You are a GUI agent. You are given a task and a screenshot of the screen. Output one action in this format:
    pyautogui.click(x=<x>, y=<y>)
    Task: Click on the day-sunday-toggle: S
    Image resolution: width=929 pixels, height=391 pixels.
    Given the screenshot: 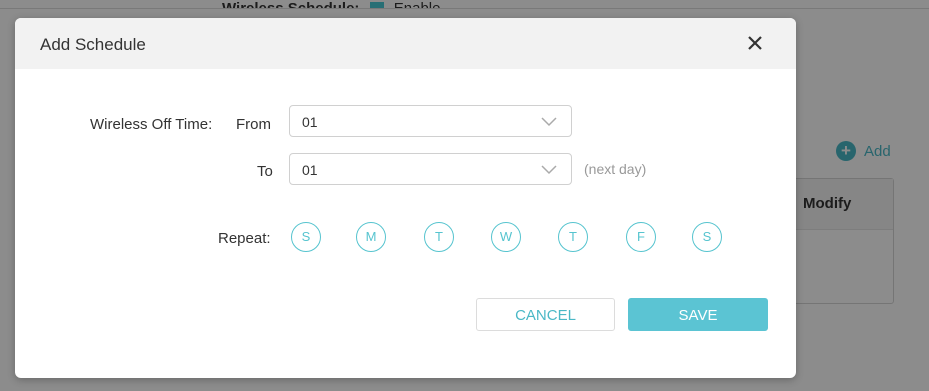 What is the action you would take?
    pyautogui.click(x=306, y=237)
    